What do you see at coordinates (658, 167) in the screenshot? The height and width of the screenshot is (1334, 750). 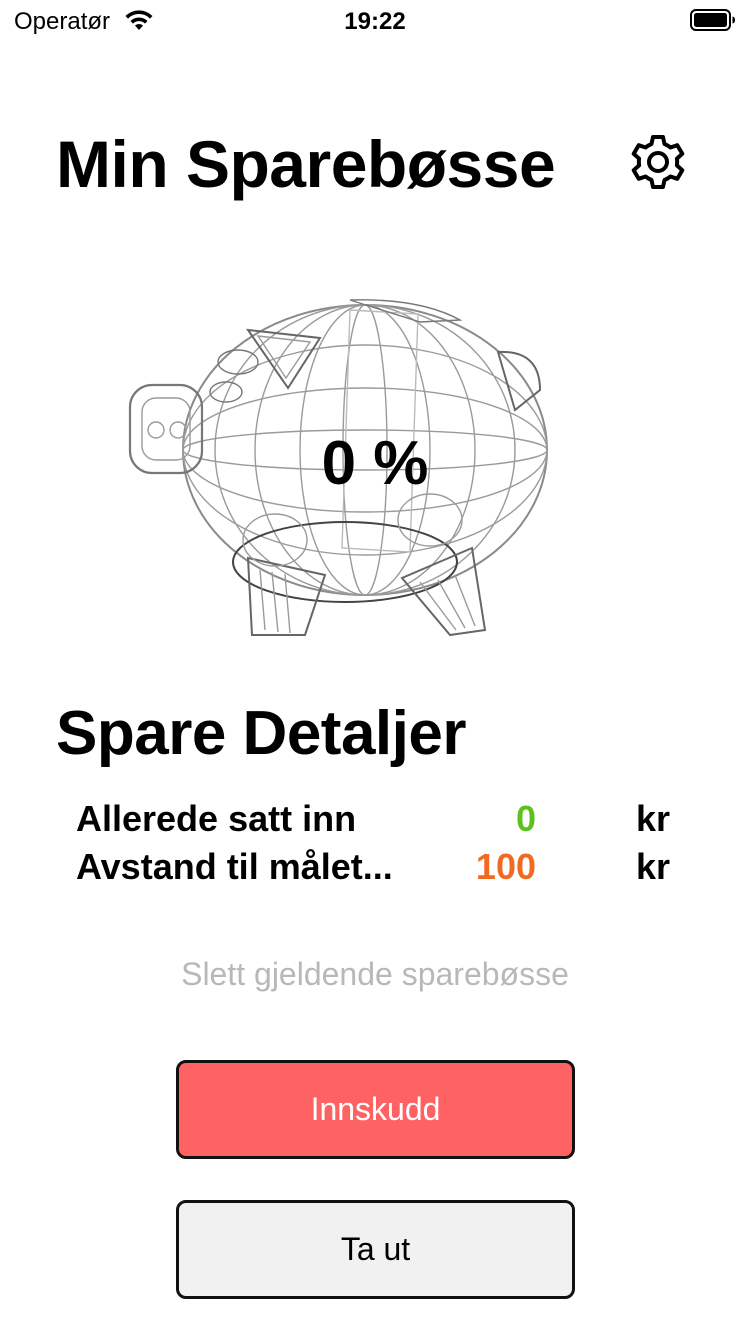 I see `gear-icon` at bounding box center [658, 167].